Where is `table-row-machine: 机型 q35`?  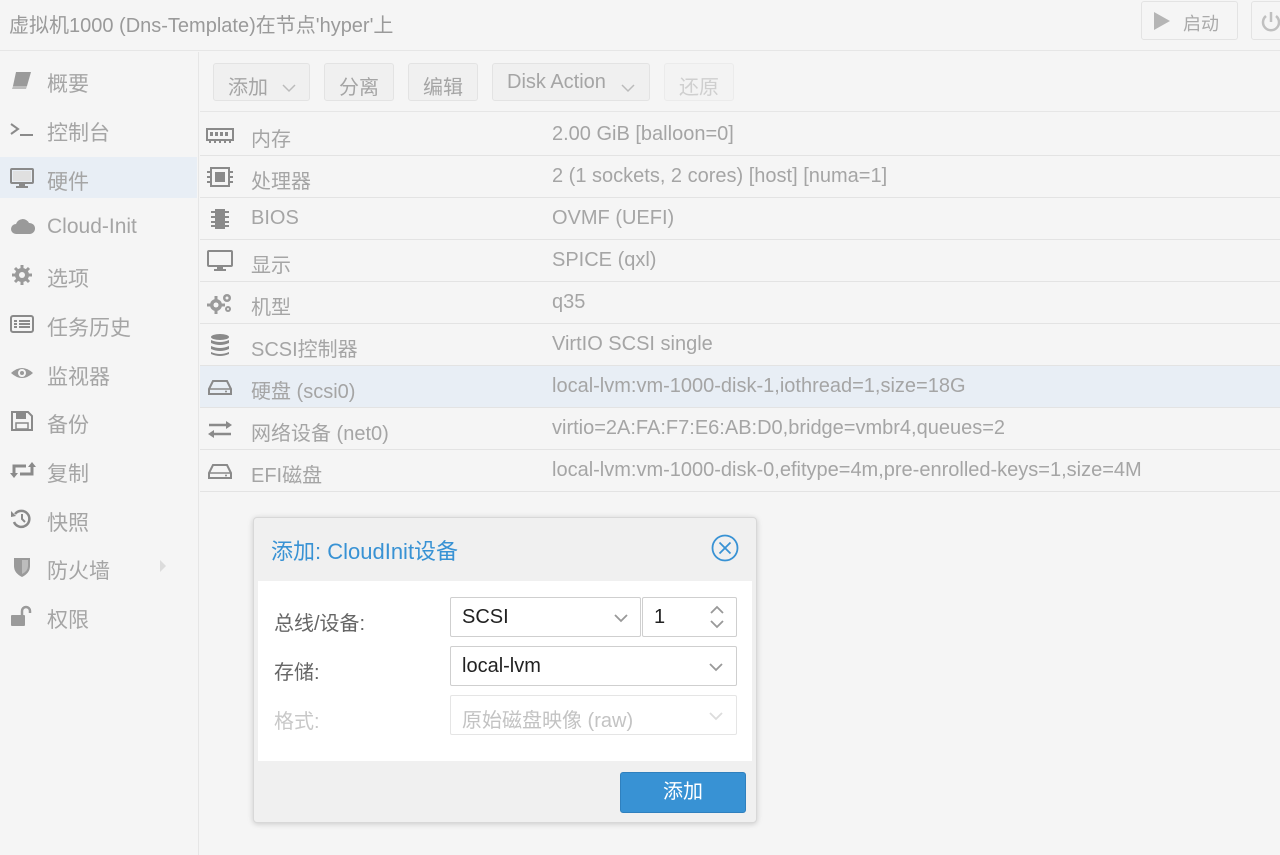 table-row-machine: 机型 q35 is located at coordinates (740, 303).